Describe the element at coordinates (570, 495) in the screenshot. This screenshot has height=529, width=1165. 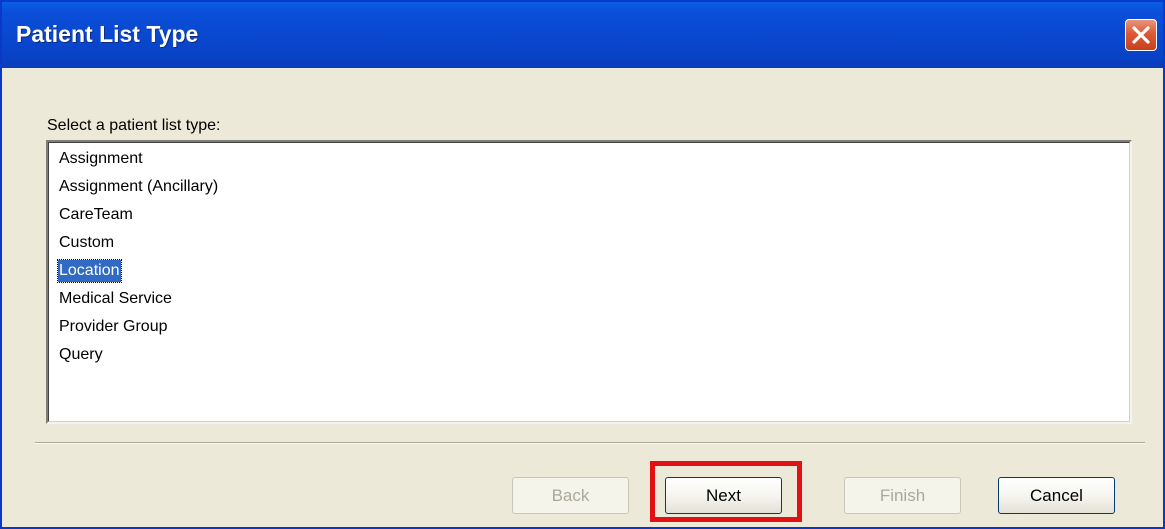
I see `back-button: Back` at that location.